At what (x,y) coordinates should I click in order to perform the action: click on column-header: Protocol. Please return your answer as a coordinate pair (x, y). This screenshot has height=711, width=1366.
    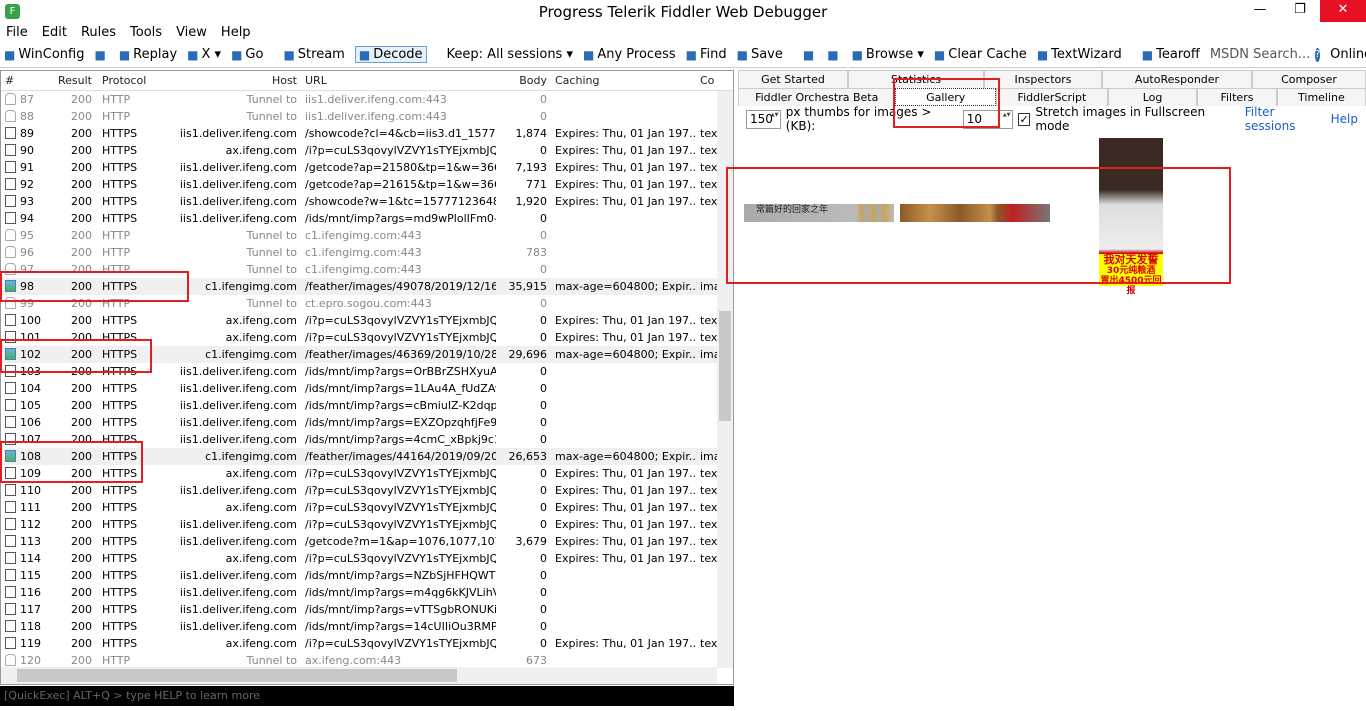
    Looking at the image, I should click on (123, 80).